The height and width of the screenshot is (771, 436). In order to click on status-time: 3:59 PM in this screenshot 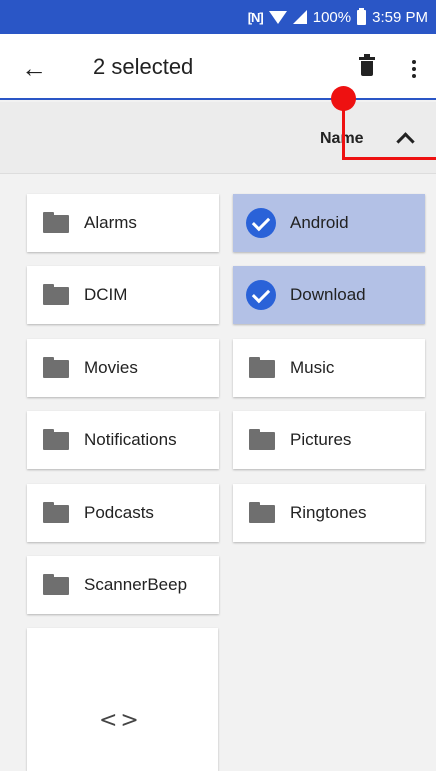, I will do `click(400, 17)`.